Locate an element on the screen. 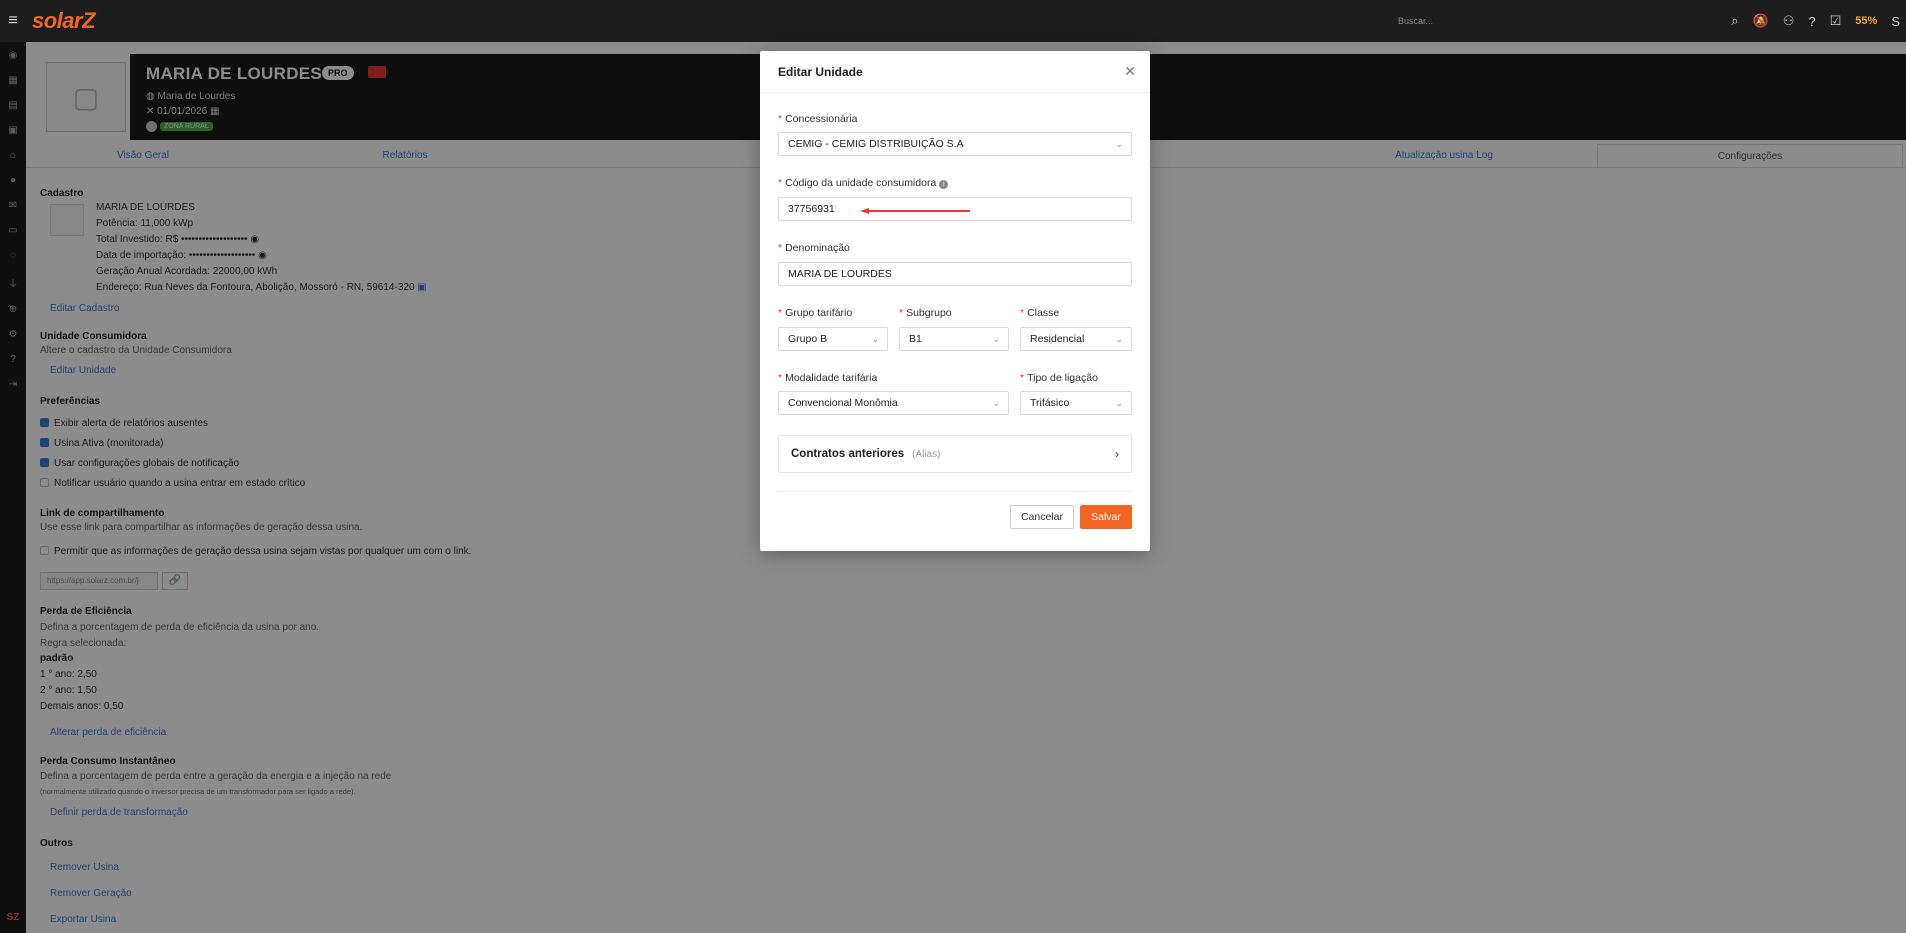 Image resolution: width=1906 pixels, height=933 pixels. modalidade-select: Convencional Monômia ⌄ is located at coordinates (893, 403).